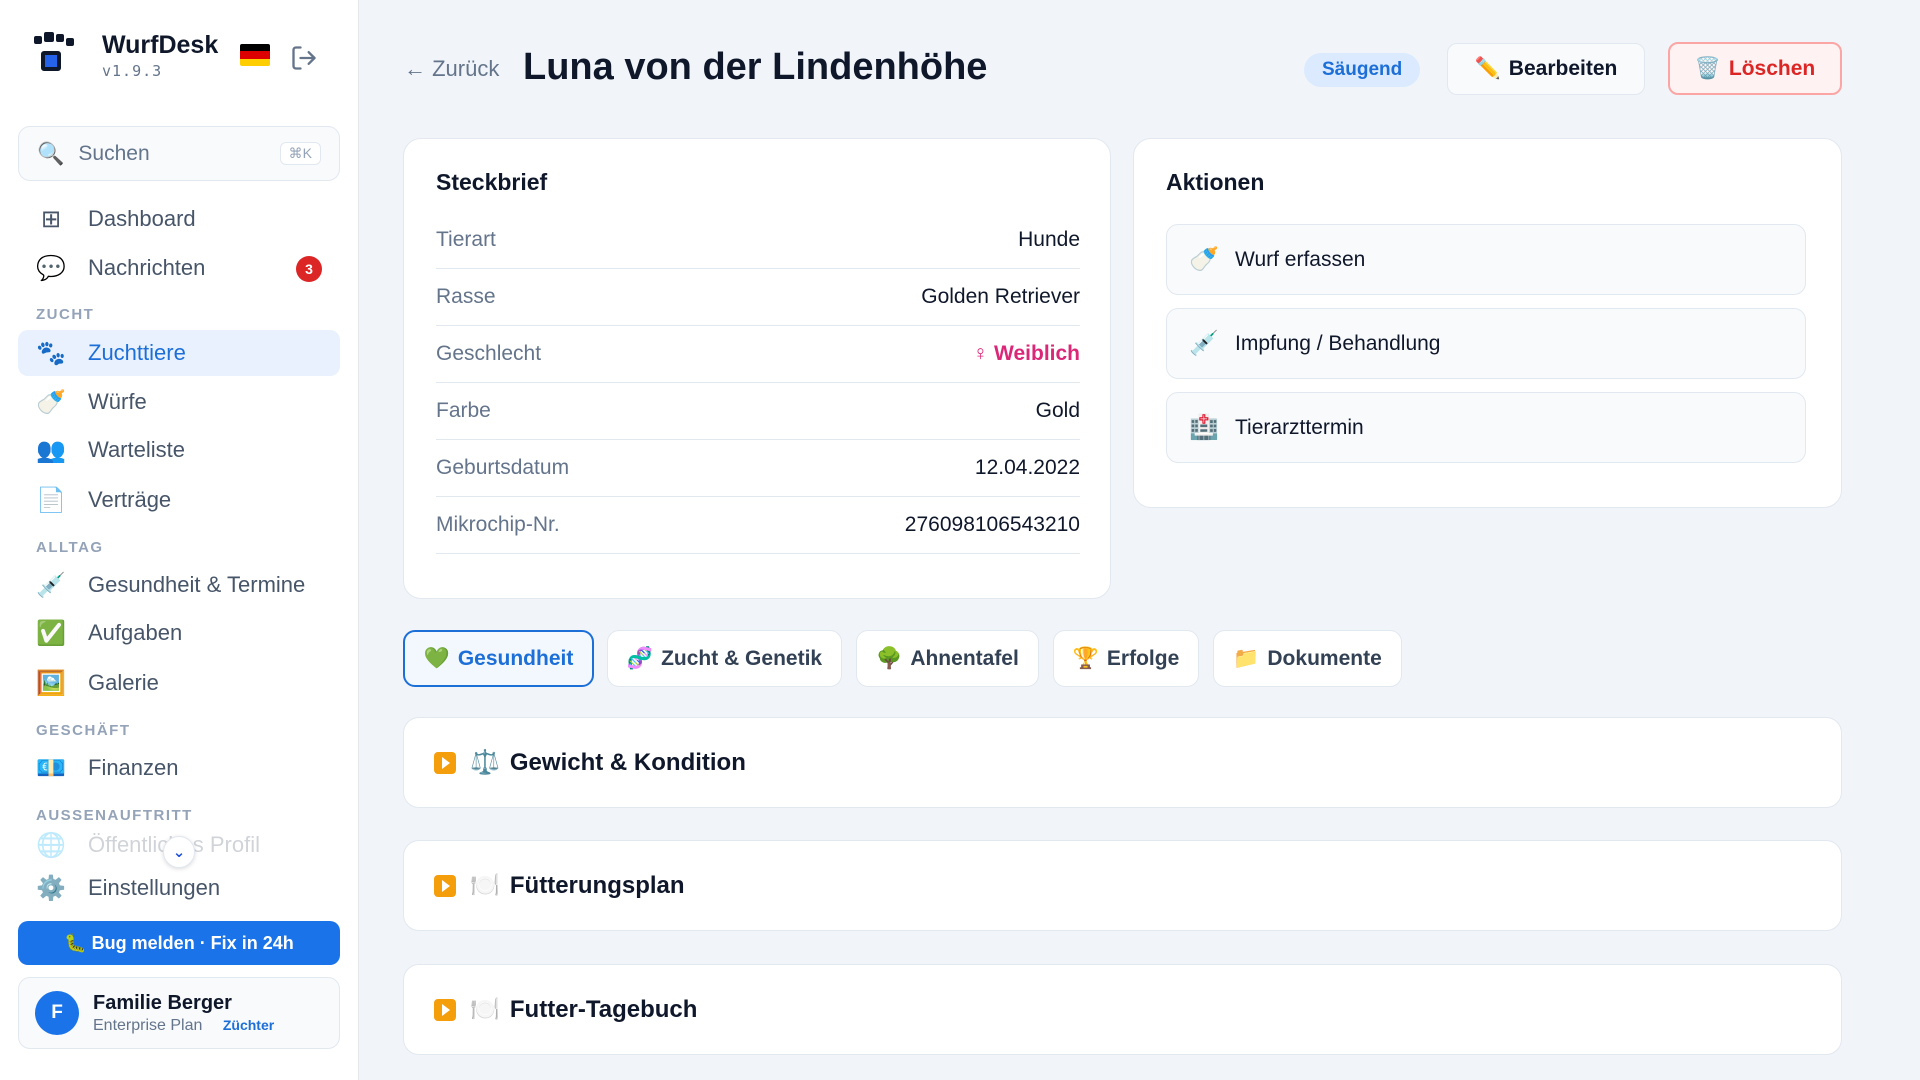  I want to click on sidebar-item-label: Galerie, so click(123, 682).